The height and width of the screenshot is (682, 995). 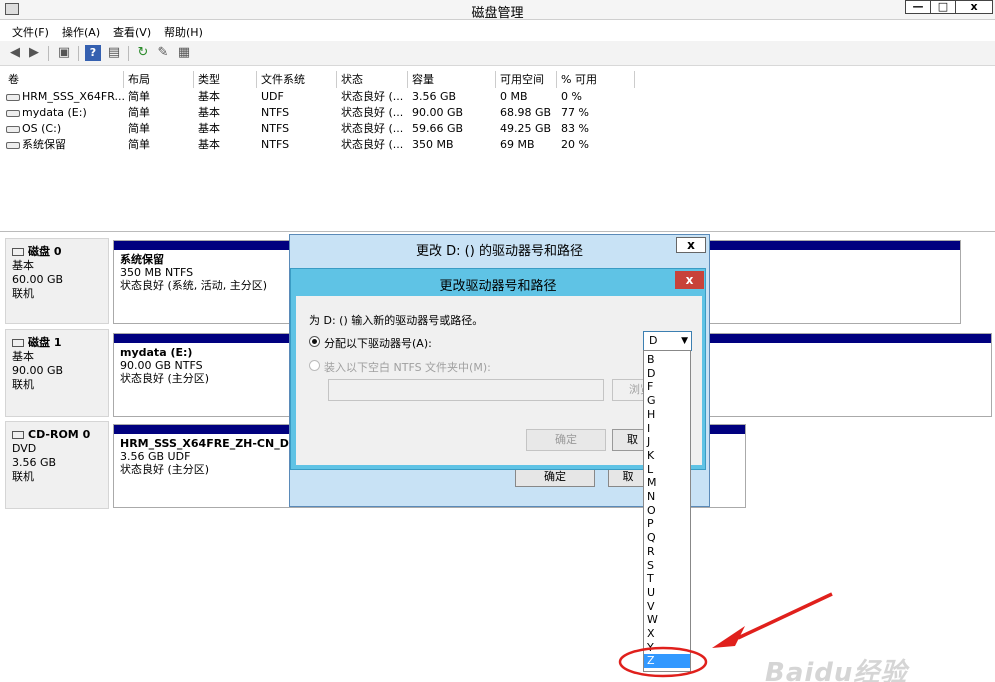 What do you see at coordinates (836, 670) in the screenshot?
I see `watermark: Baidu经验` at bounding box center [836, 670].